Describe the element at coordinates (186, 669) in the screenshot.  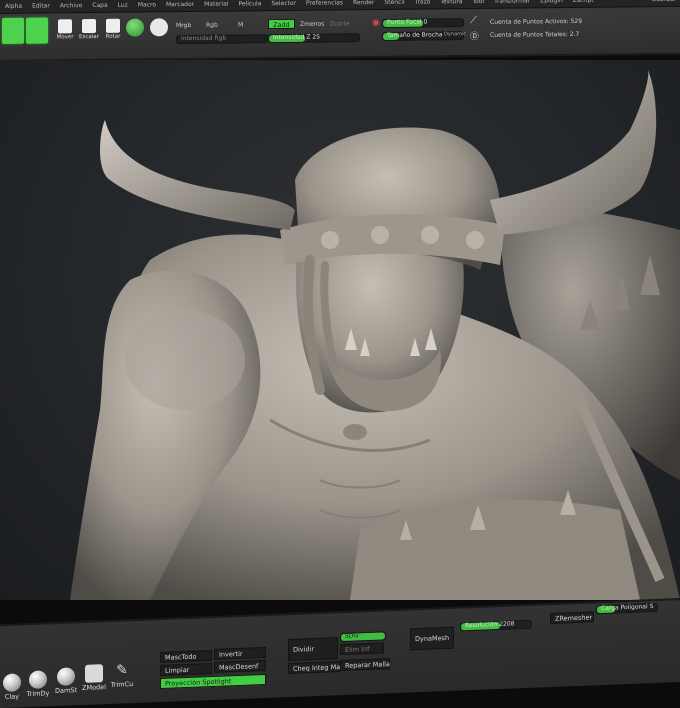
I see `clear-mask-button: Limpiar` at that location.